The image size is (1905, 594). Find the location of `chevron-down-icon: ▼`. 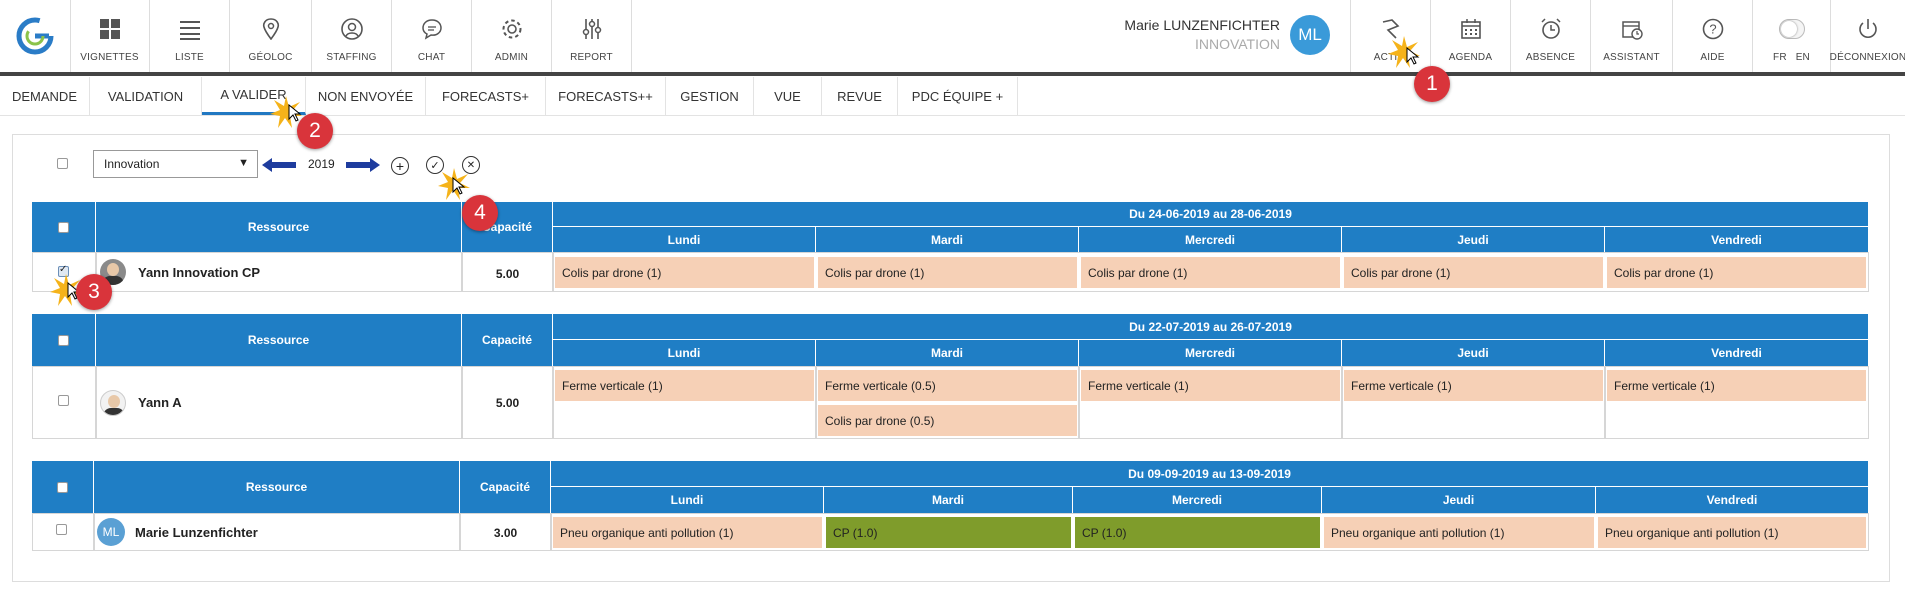

chevron-down-icon: ▼ is located at coordinates (243, 163).